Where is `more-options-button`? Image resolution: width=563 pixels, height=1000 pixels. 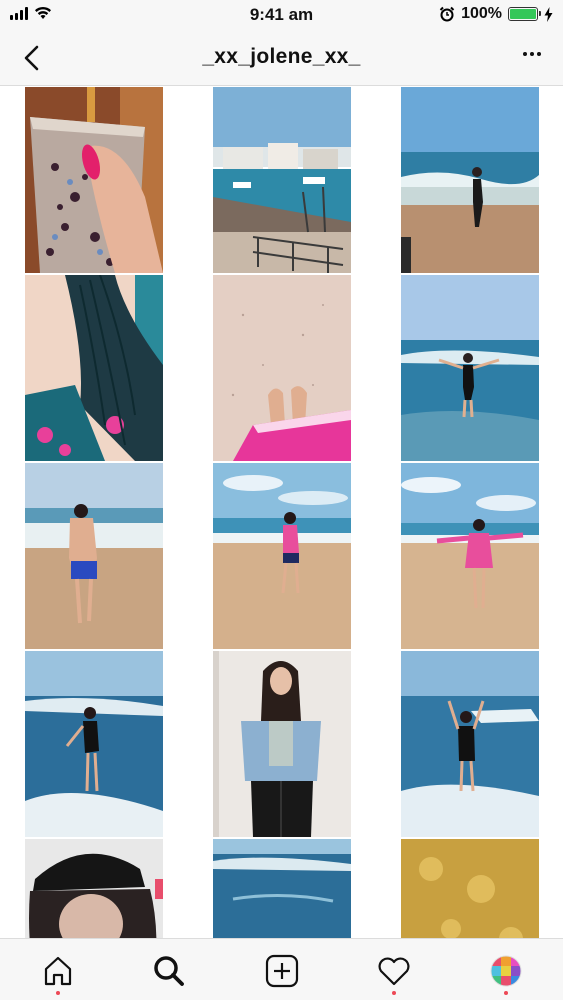 more-options-button is located at coordinates (532, 54).